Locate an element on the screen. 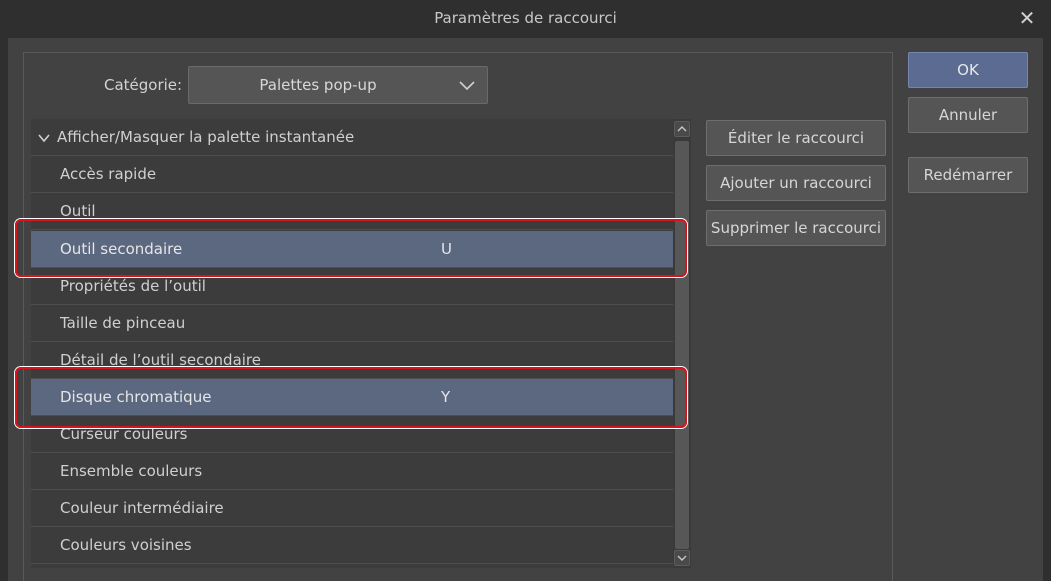 The image size is (1051, 581). list-item: Accès rapide is located at coordinates (352, 174).